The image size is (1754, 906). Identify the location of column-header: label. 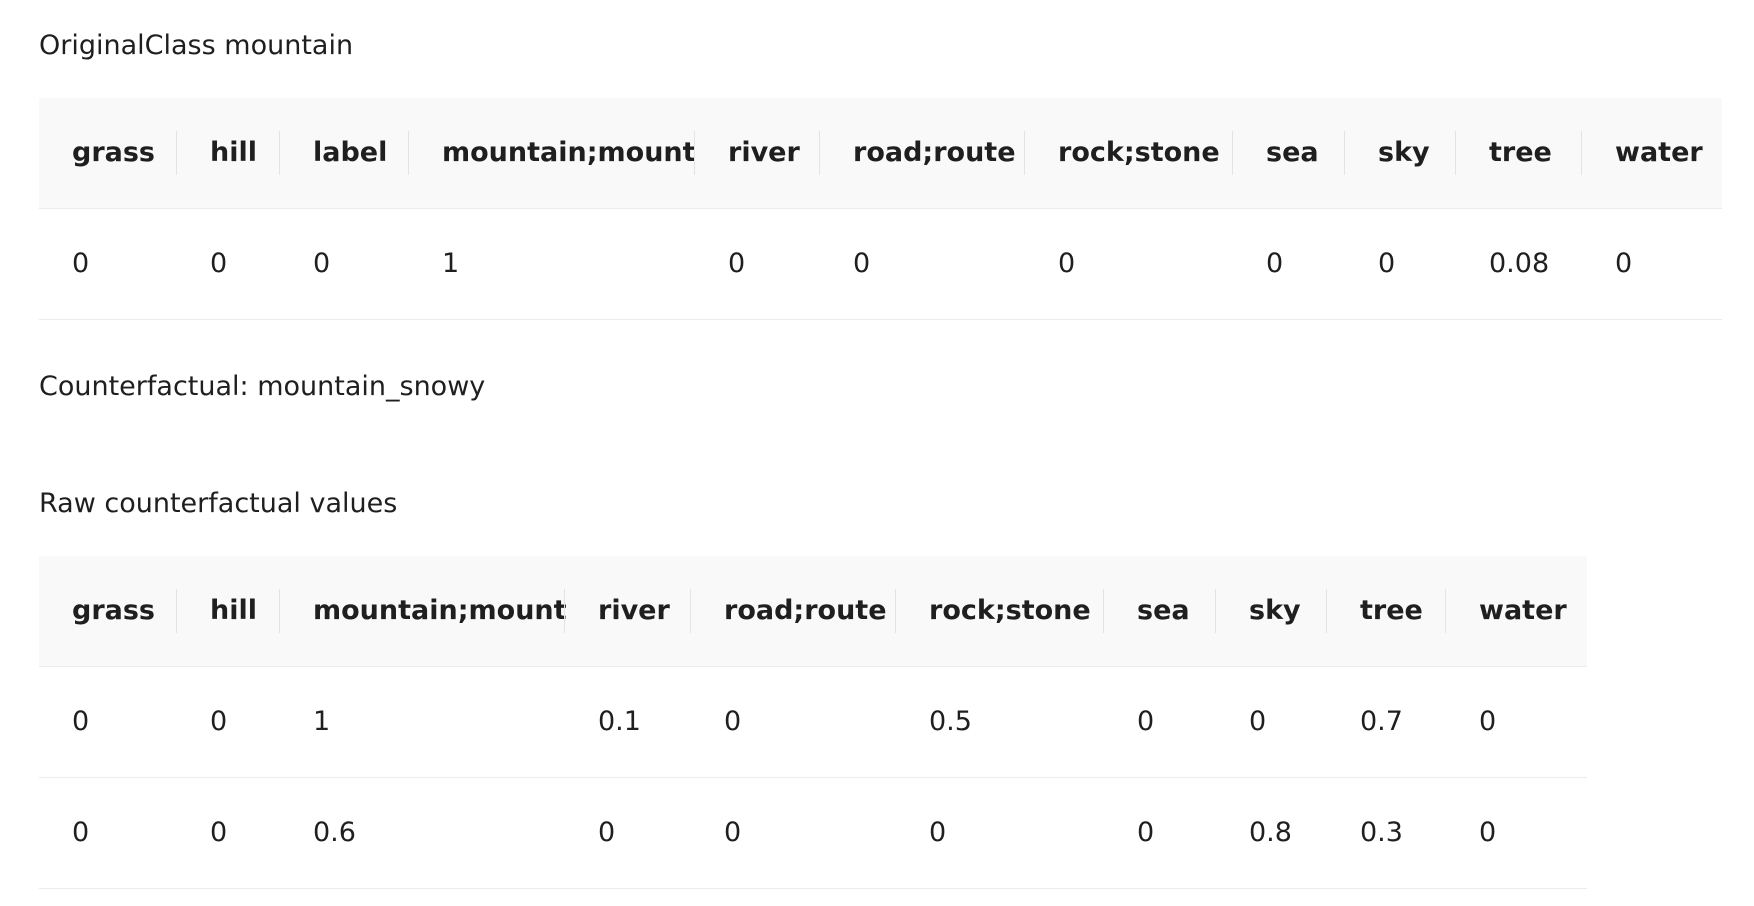
(344, 153).